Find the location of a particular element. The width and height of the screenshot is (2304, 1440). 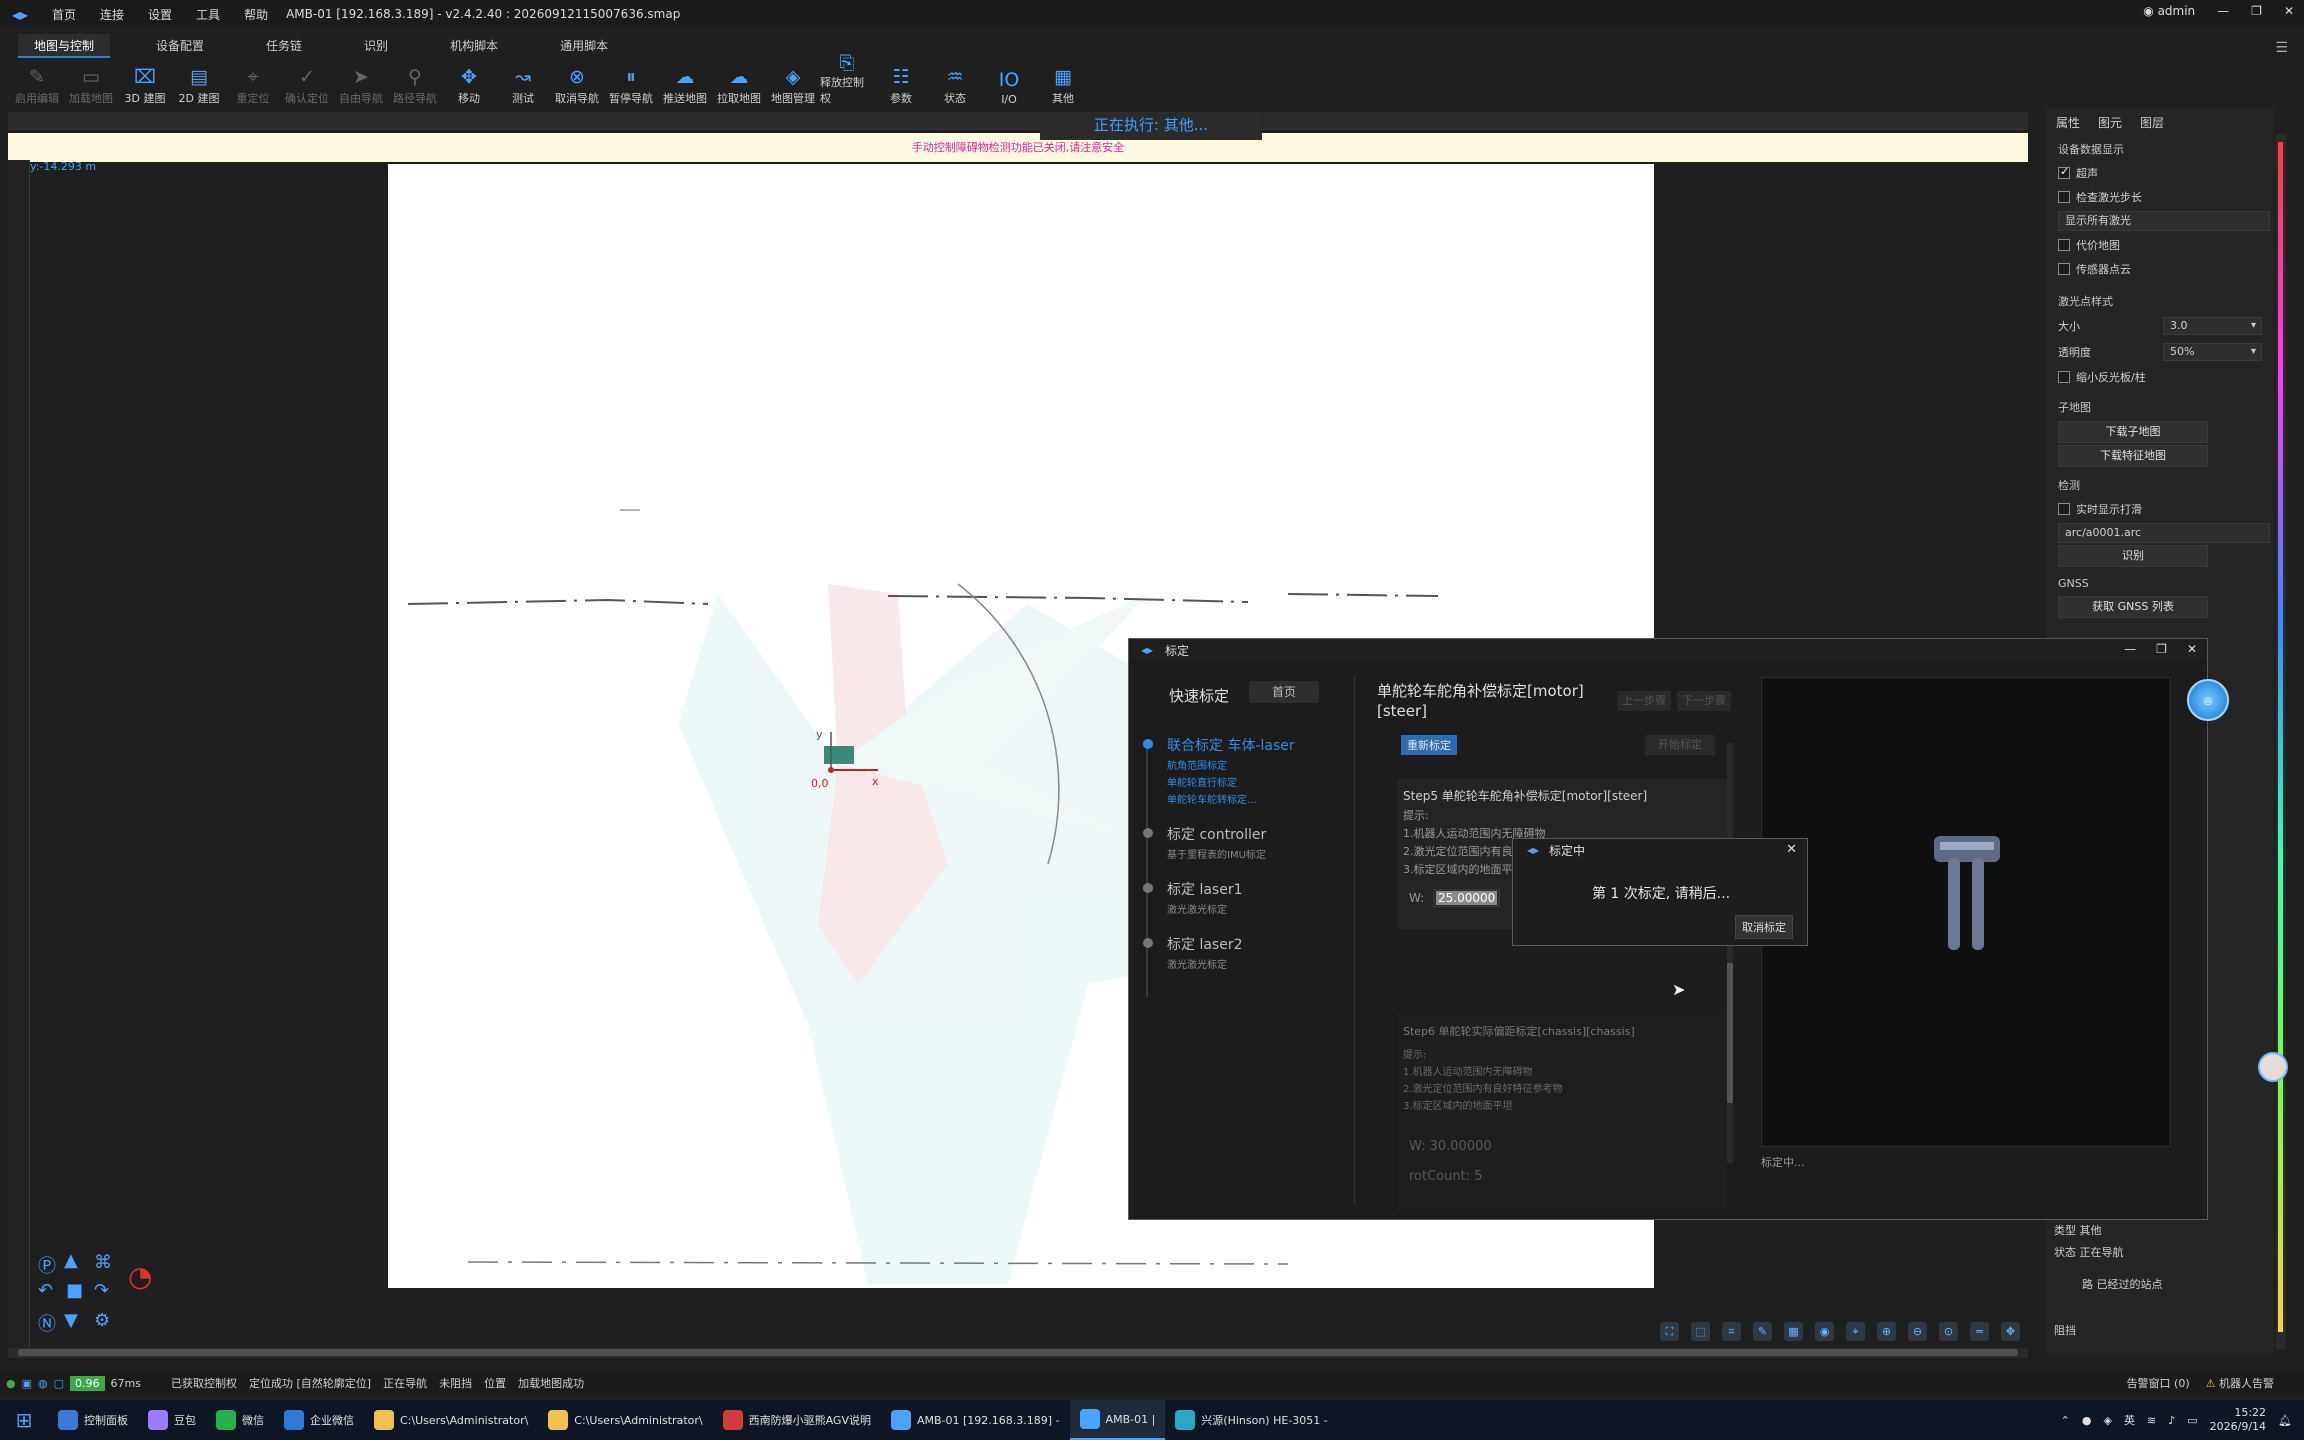

dialog-close-icon: ✕ is located at coordinates (2192, 649).